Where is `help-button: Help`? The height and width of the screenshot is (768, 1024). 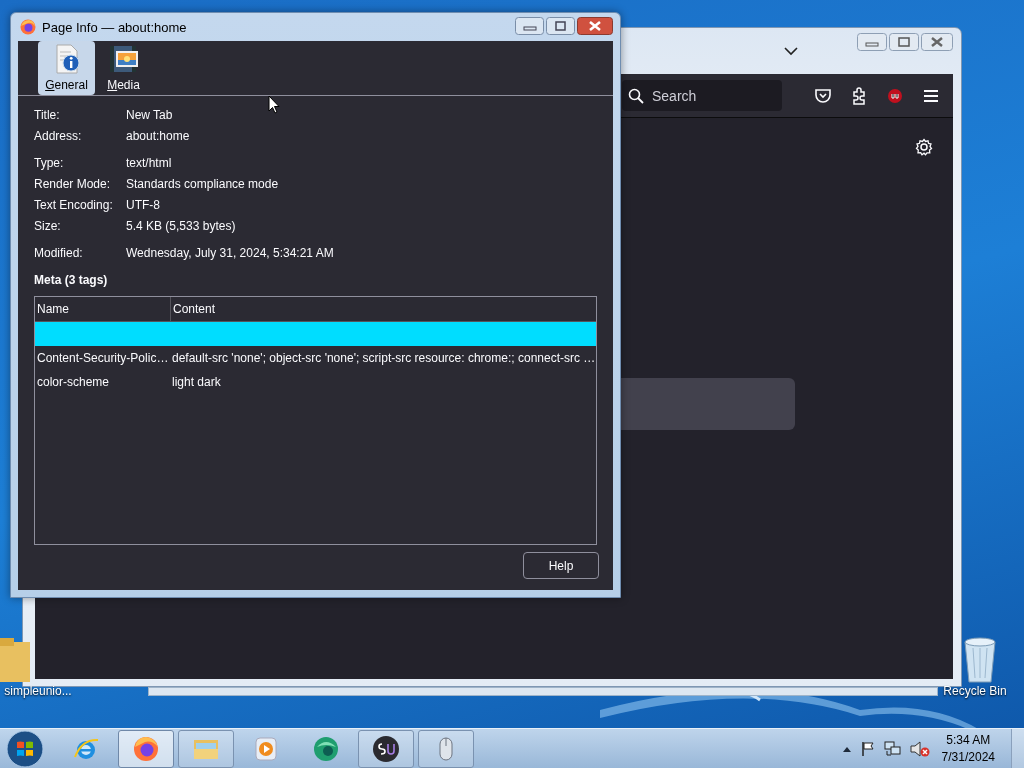
help-button: Help is located at coordinates (561, 565).